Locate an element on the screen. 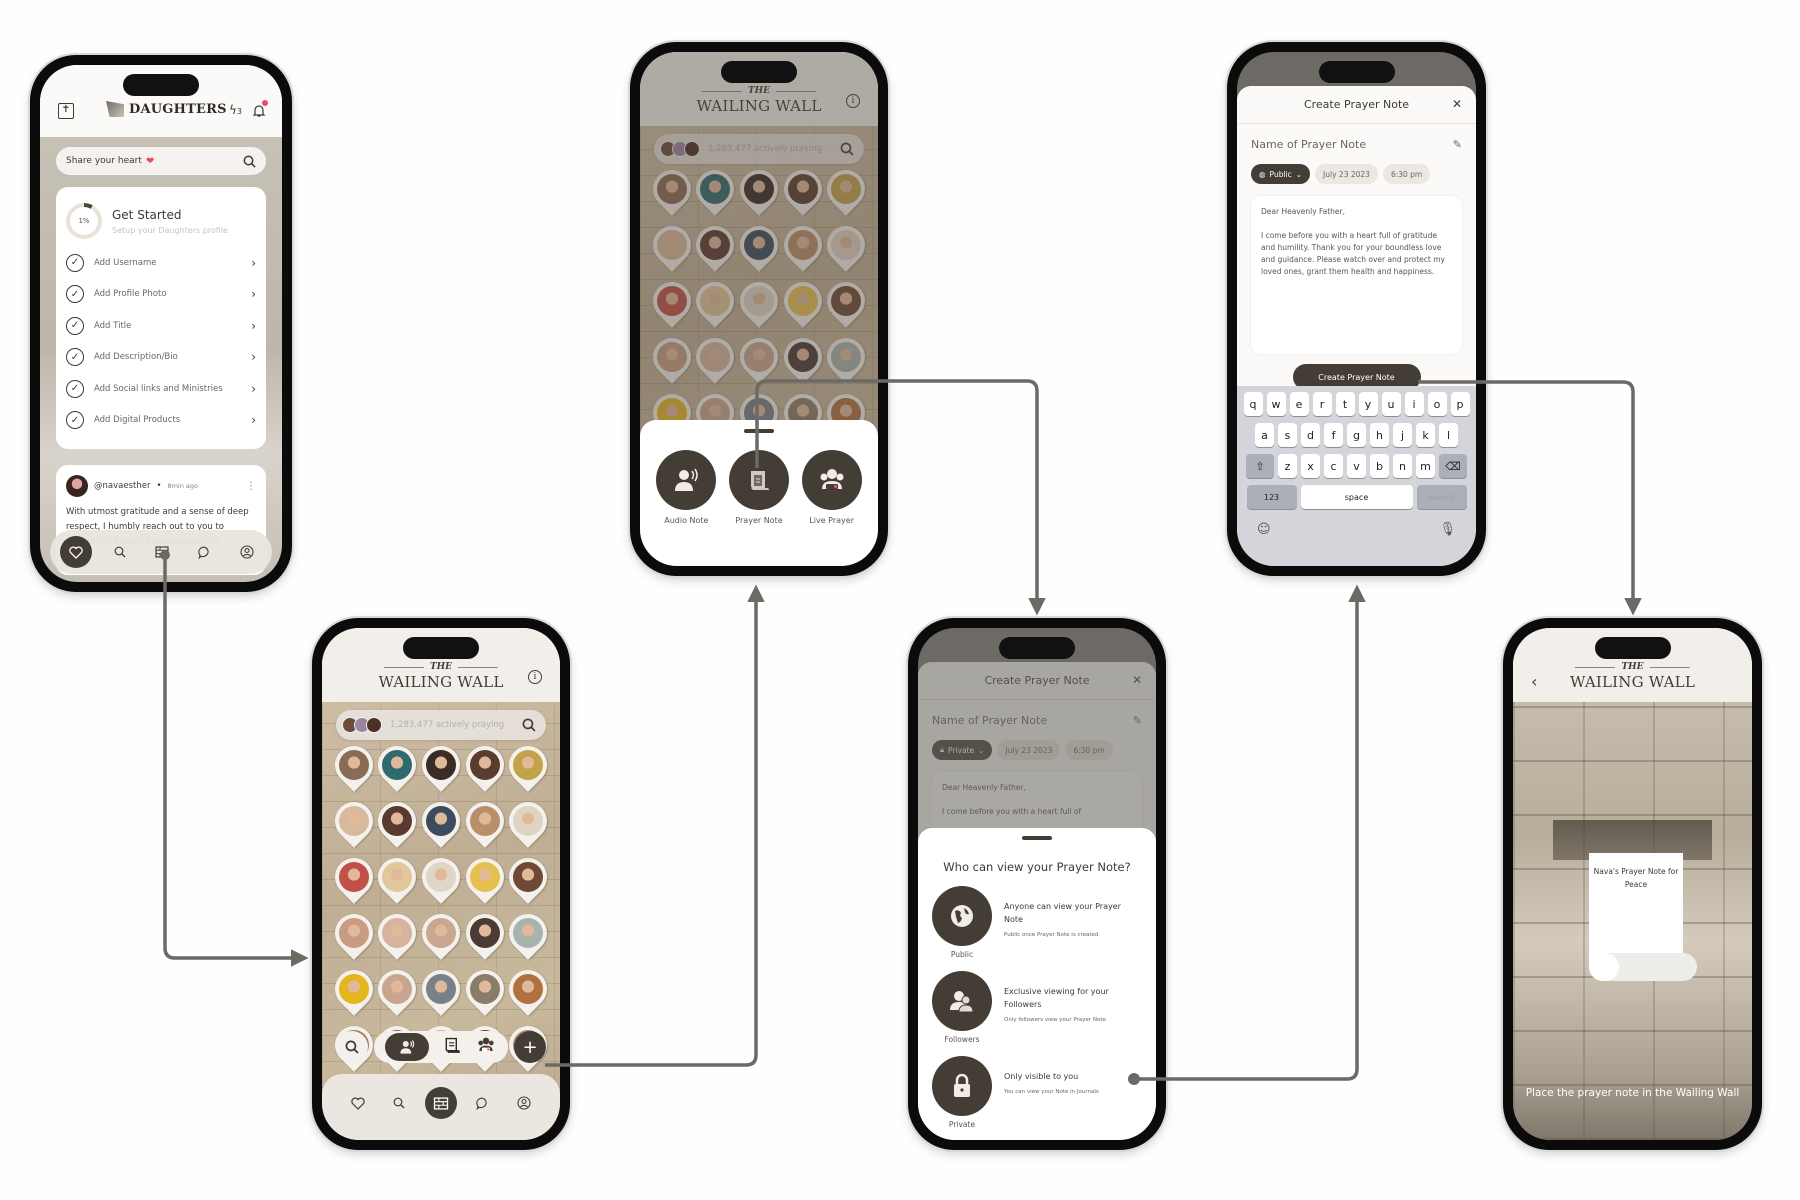 The height and width of the screenshot is (1200, 1800). key-u: u is located at coordinates (1391, 404).